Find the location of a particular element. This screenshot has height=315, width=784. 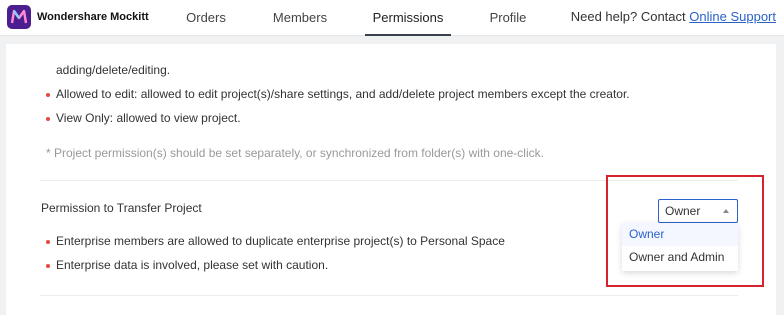

brand: Wondershare Mockitt is located at coordinates (78, 17).